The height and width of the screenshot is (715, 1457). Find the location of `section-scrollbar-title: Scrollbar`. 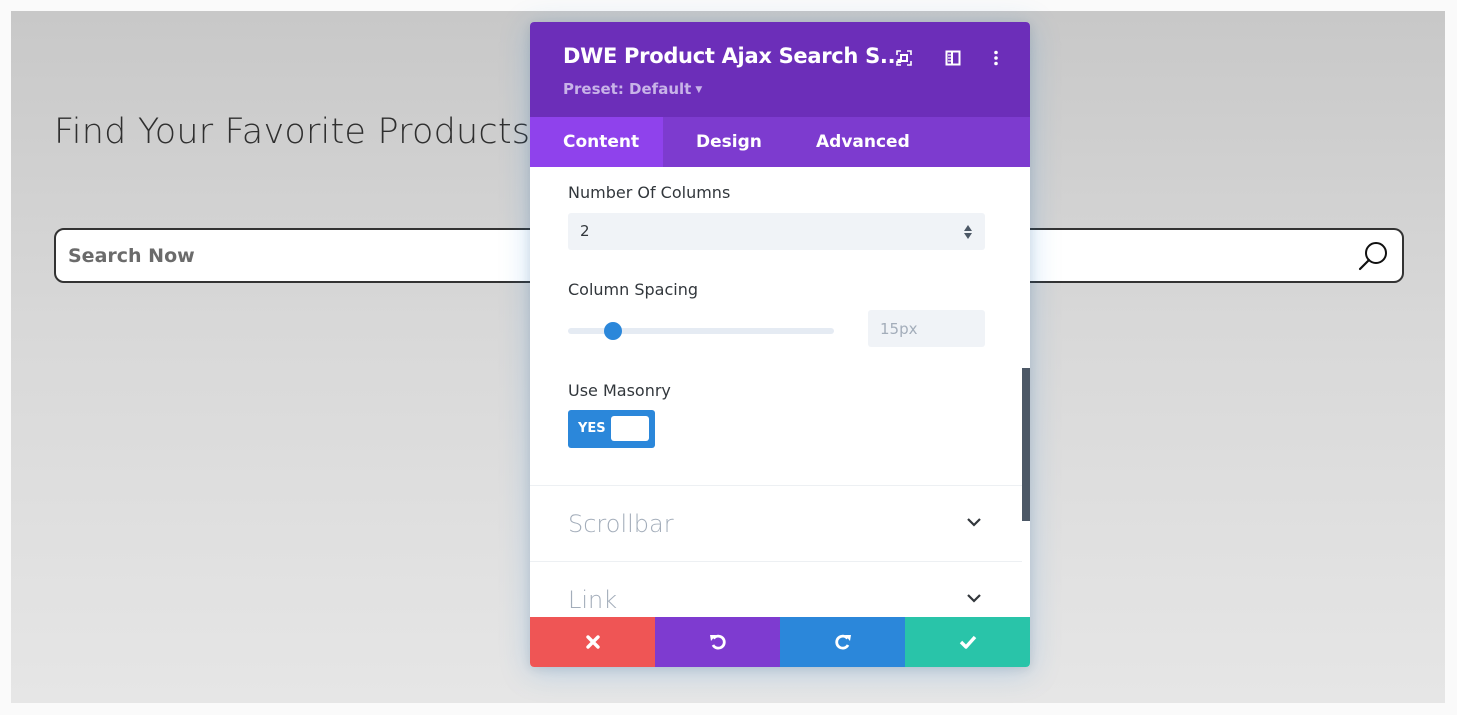

section-scrollbar-title: Scrollbar is located at coordinates (621, 524).